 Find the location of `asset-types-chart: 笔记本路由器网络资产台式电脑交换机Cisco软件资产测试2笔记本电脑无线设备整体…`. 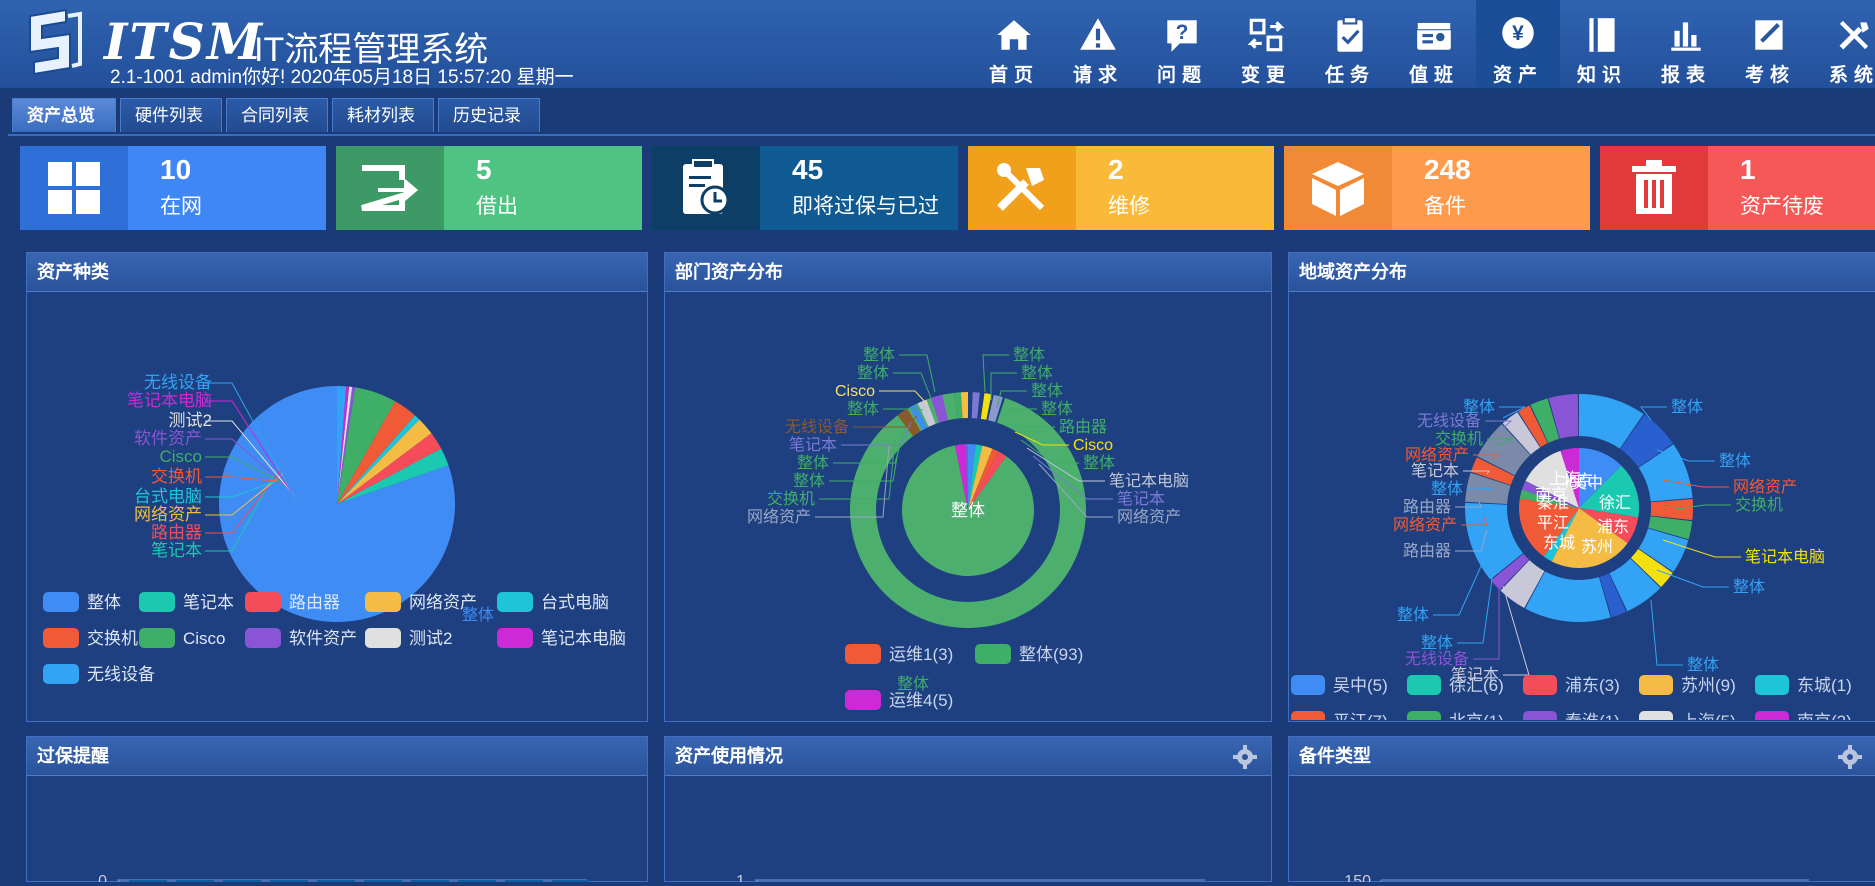

asset-types-chart: 笔记本路由器网络资产台式电脑交换机Cisco软件资产测试2笔记本电脑无线设备整体… is located at coordinates (334, 528).